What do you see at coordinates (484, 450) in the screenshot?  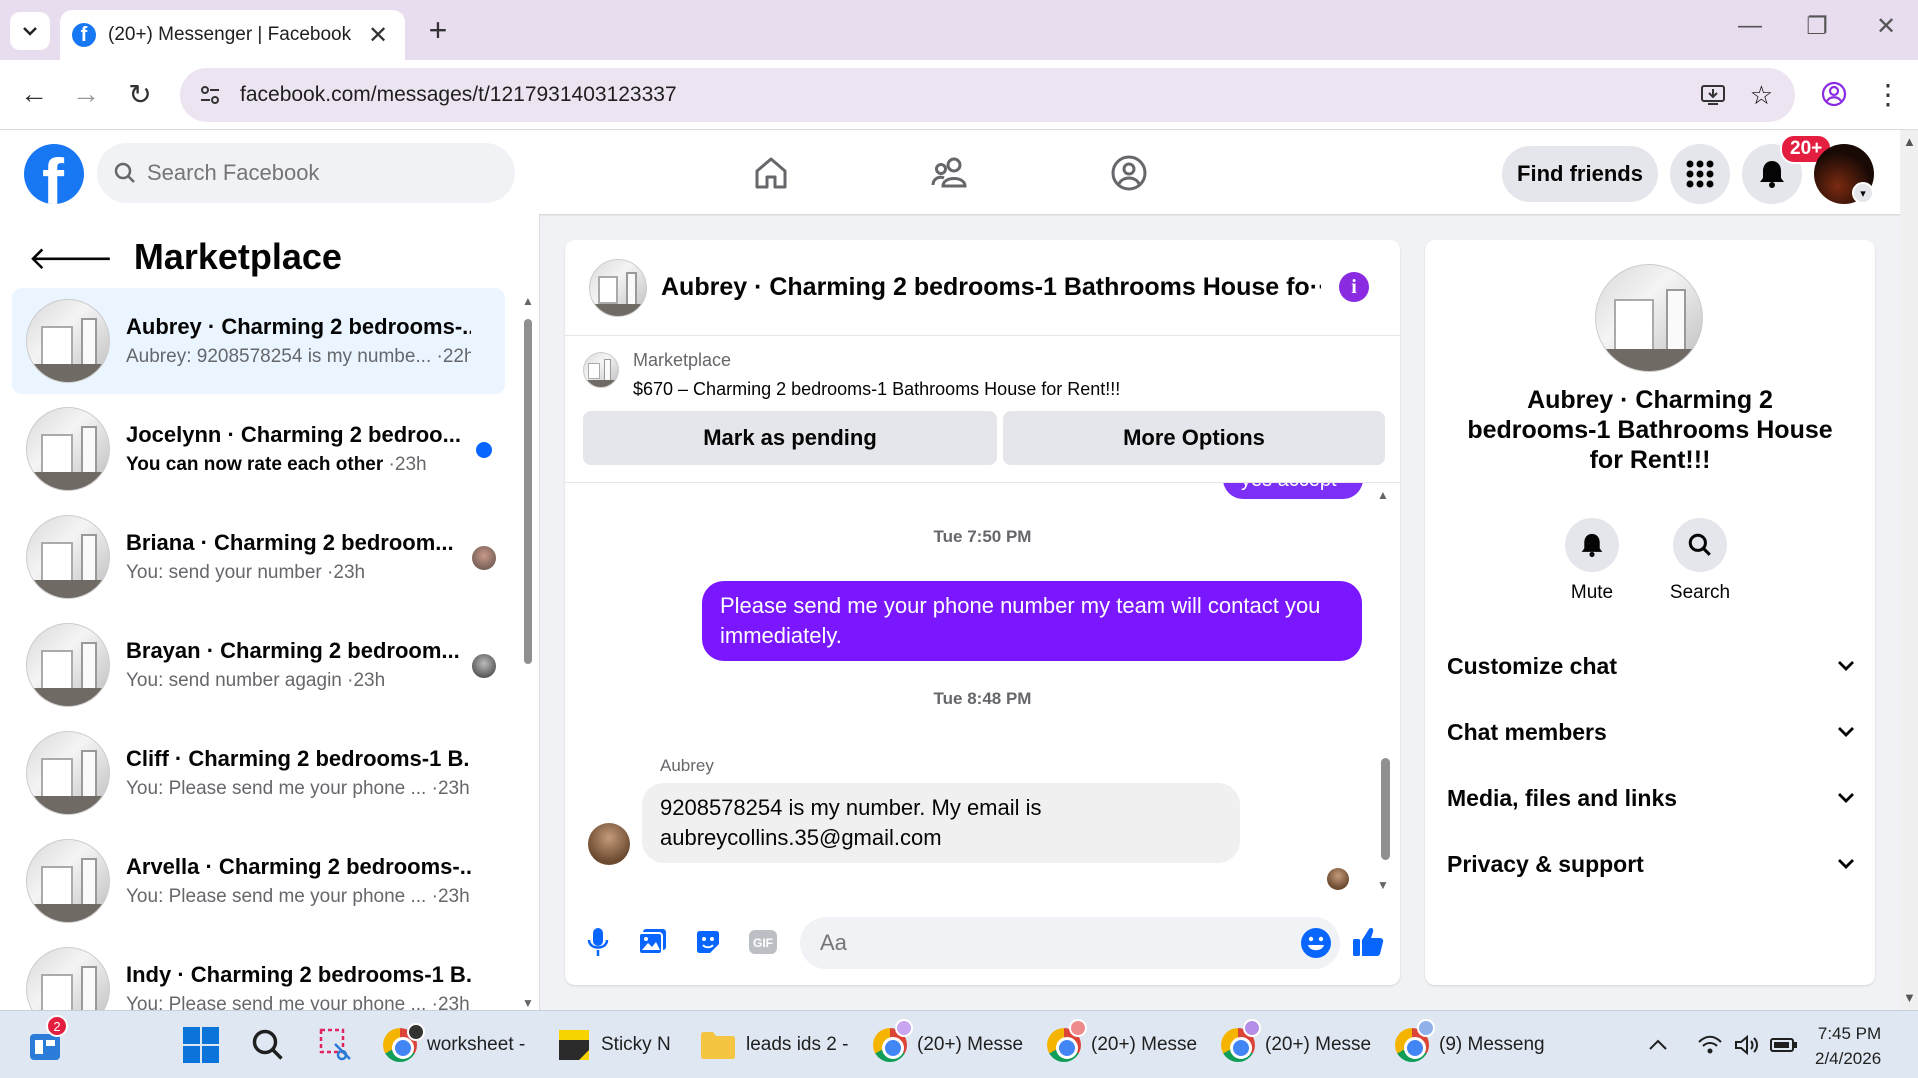 I see `unread-indicator` at bounding box center [484, 450].